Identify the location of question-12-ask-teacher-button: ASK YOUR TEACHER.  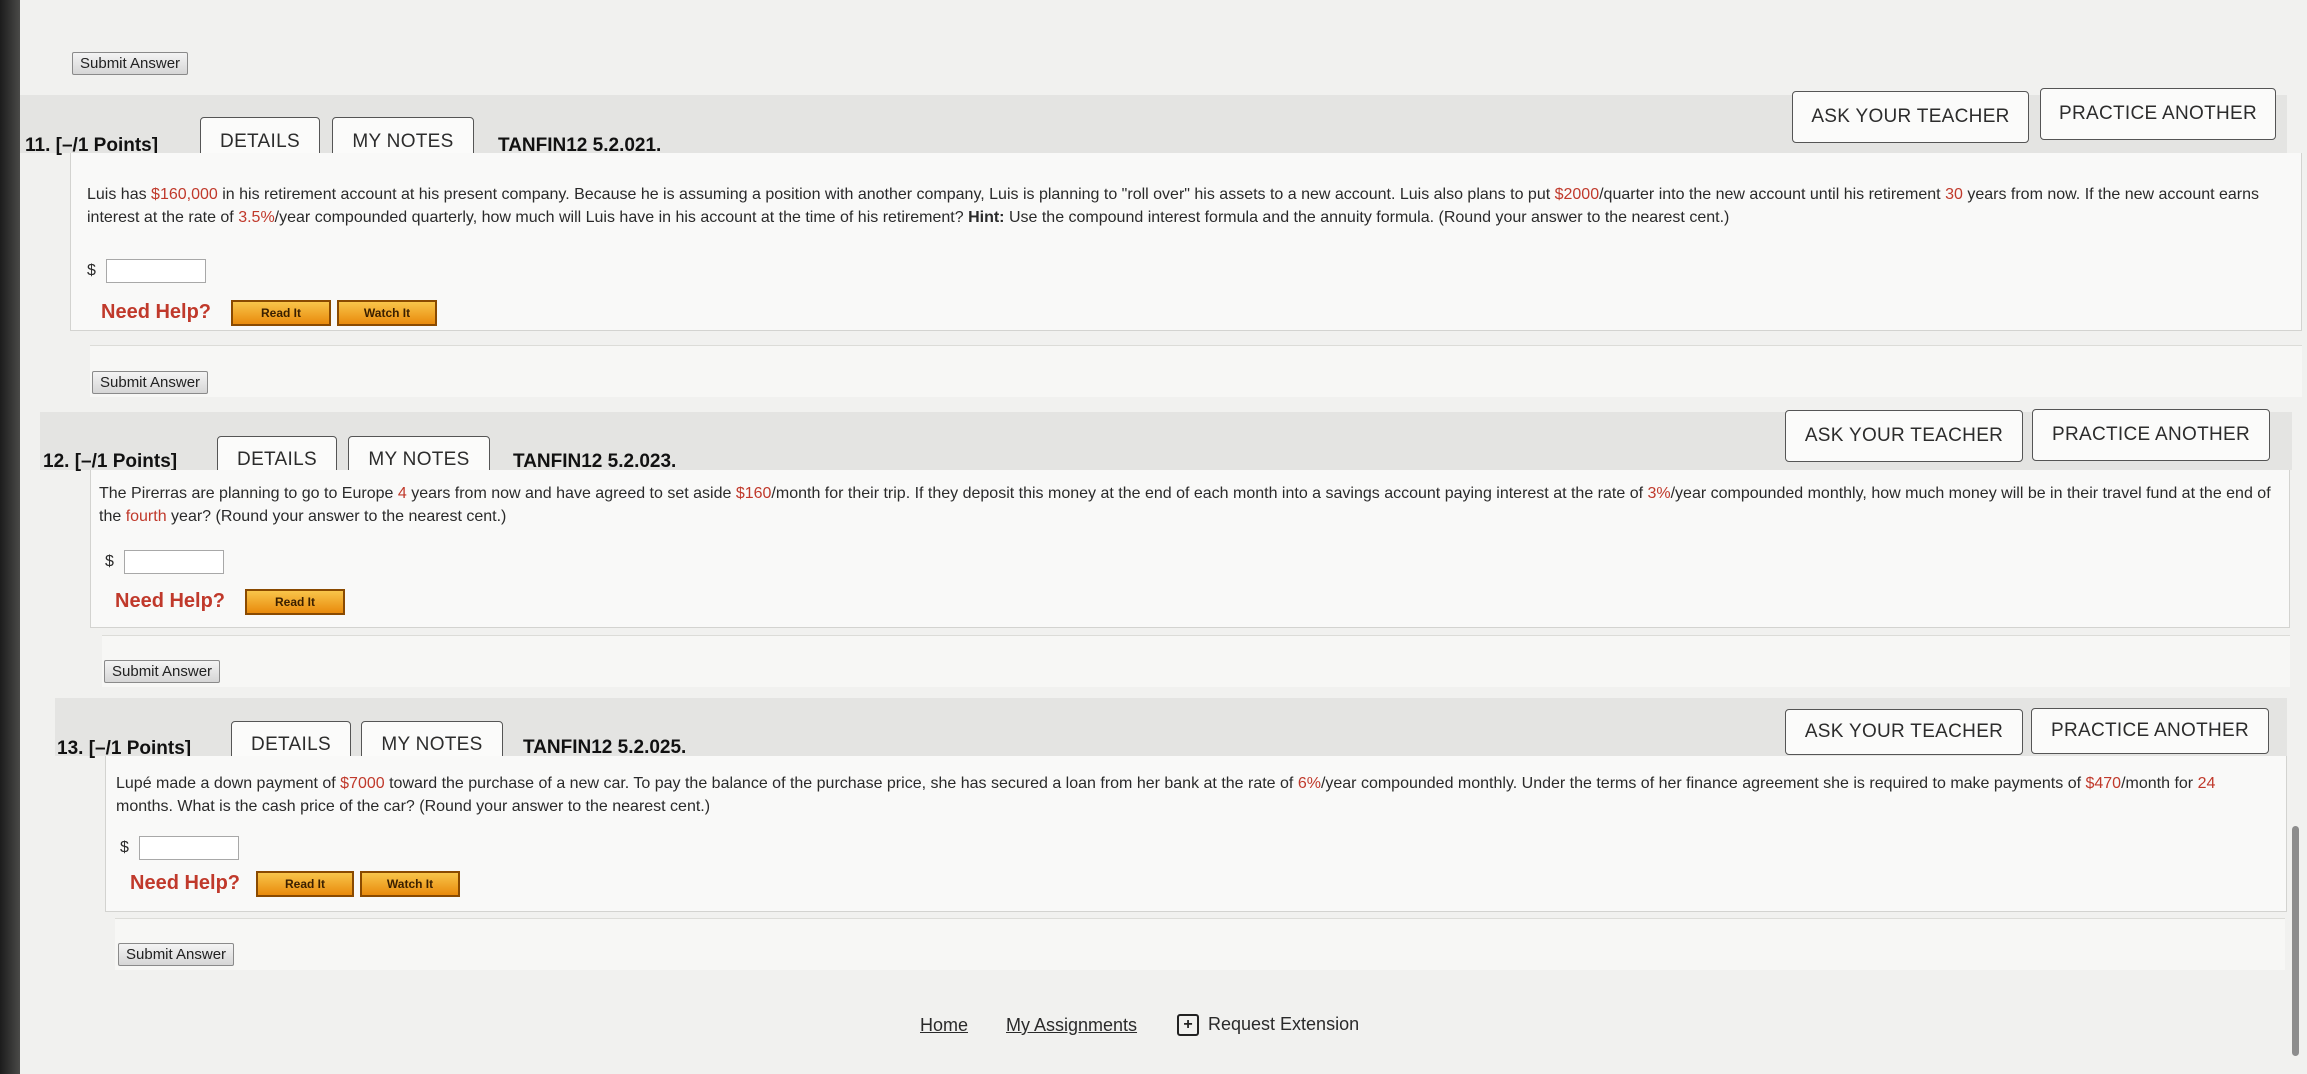
(1904, 436).